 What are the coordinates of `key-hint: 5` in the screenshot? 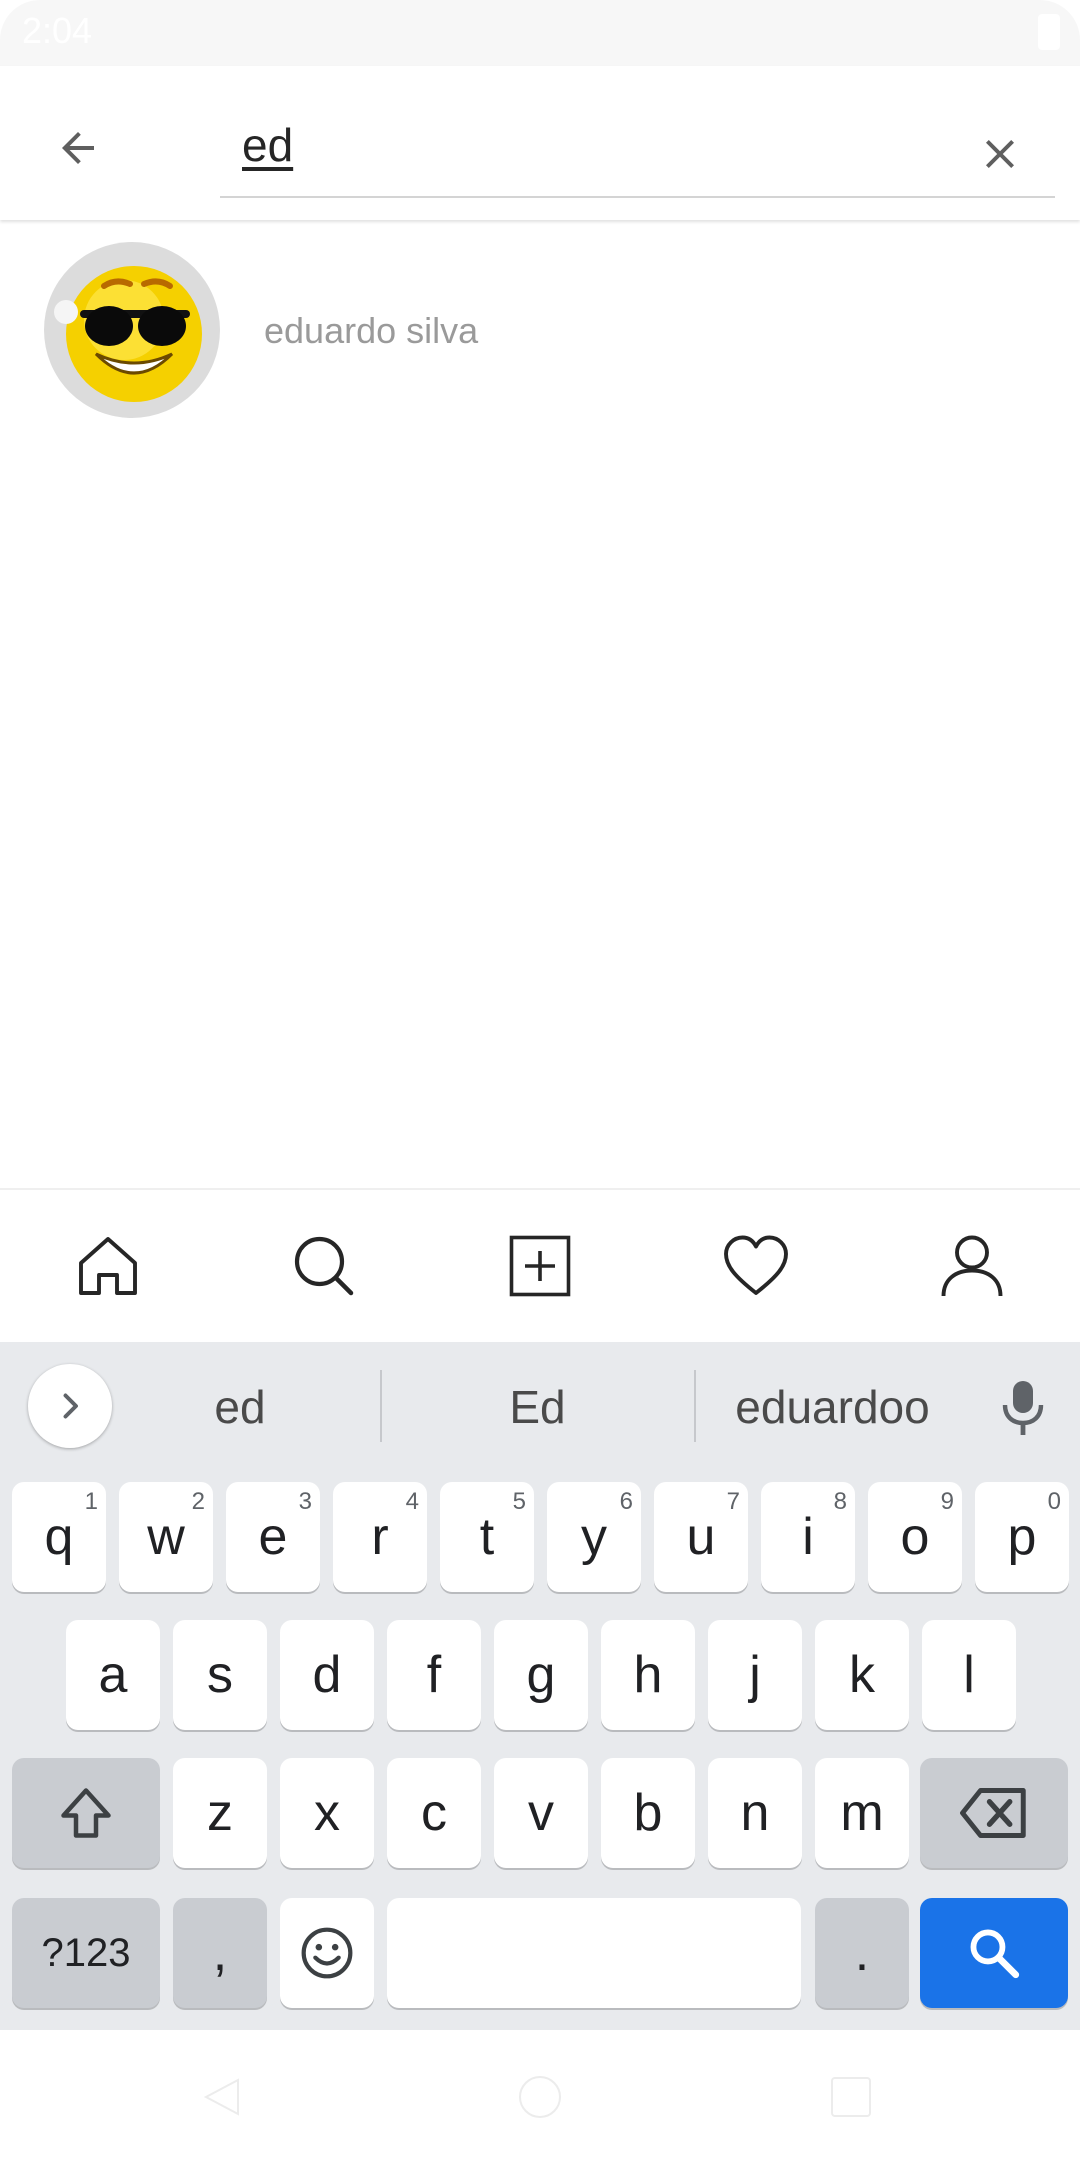 It's located at (519, 1501).